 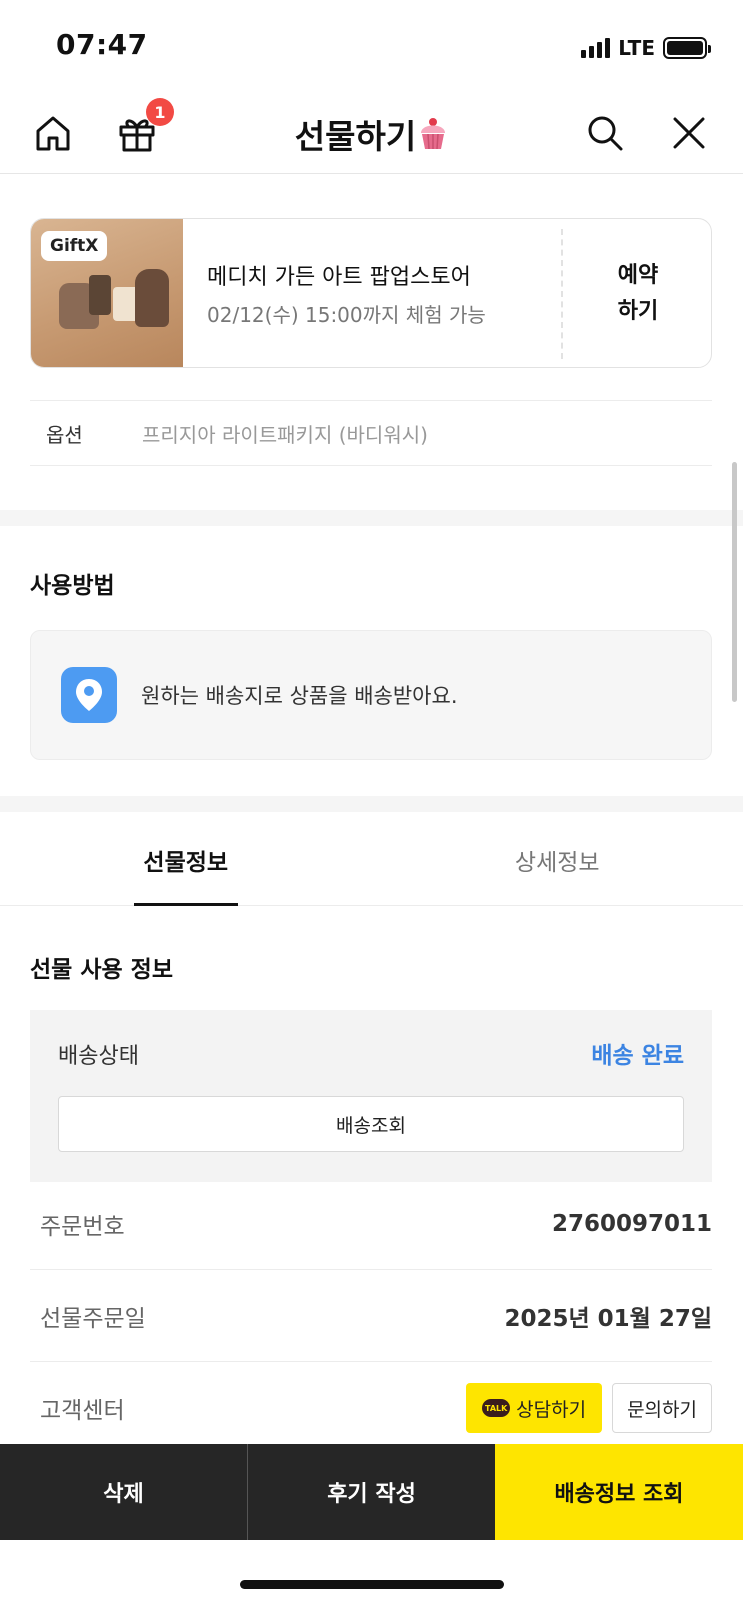 I want to click on order-number-label: 주문번호, so click(x=82, y=1226).